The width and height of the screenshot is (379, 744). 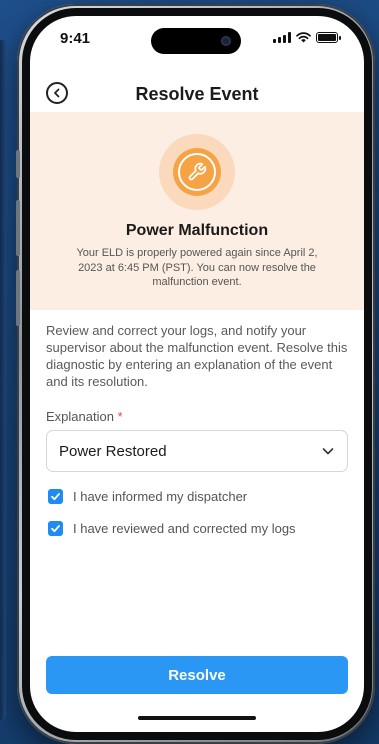 I want to click on dispatcher-checkbox-label: I have informed my dispatcher, so click(x=160, y=496).